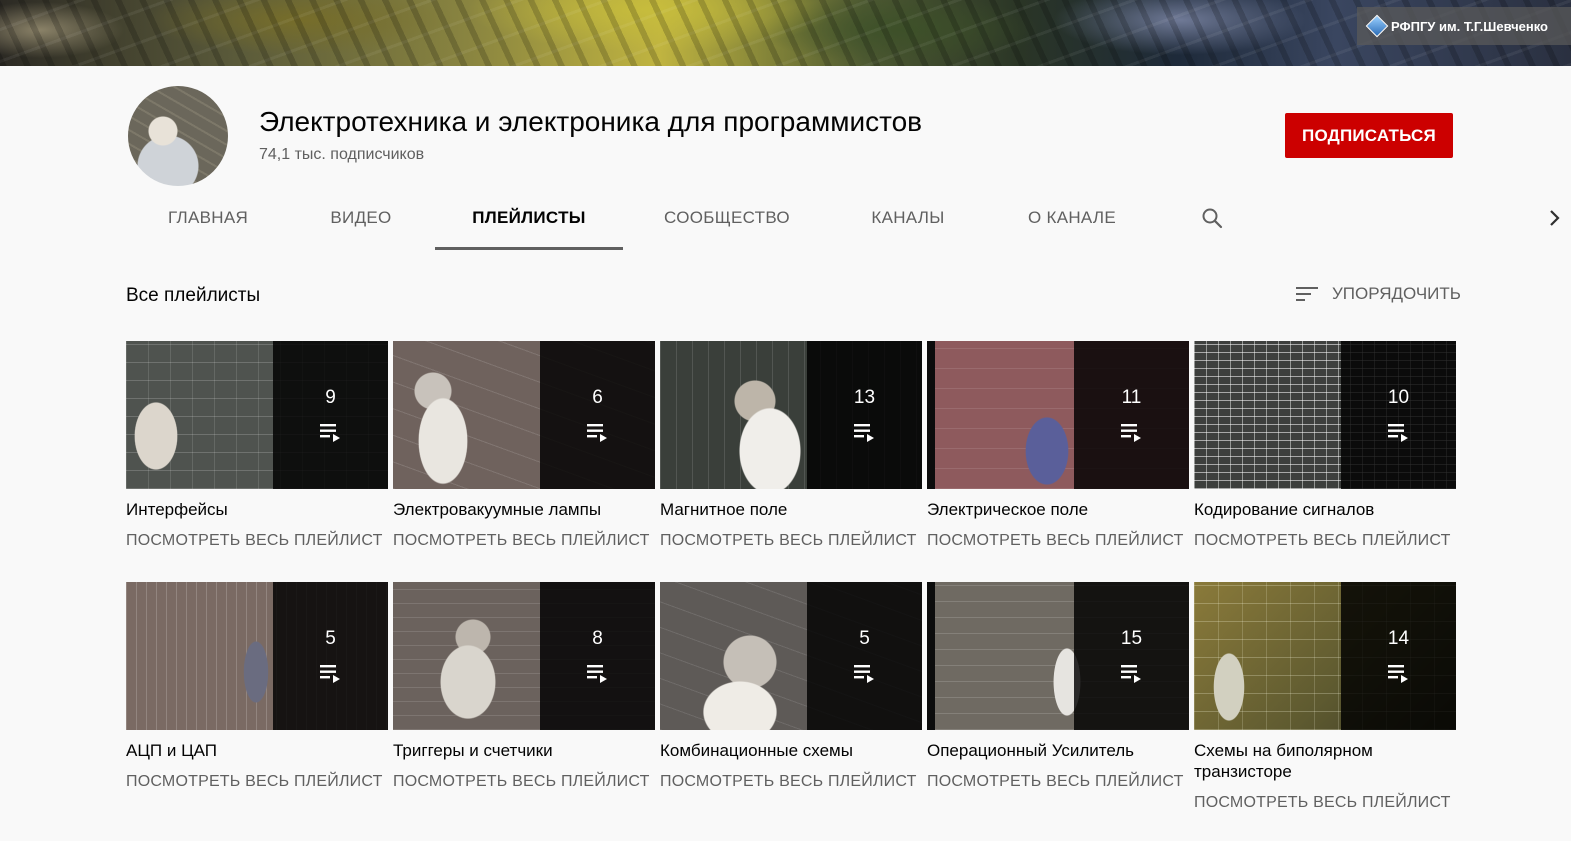 This screenshot has width=1571, height=841. I want to click on playlist-title: АЦП и ЦАП, so click(257, 750).